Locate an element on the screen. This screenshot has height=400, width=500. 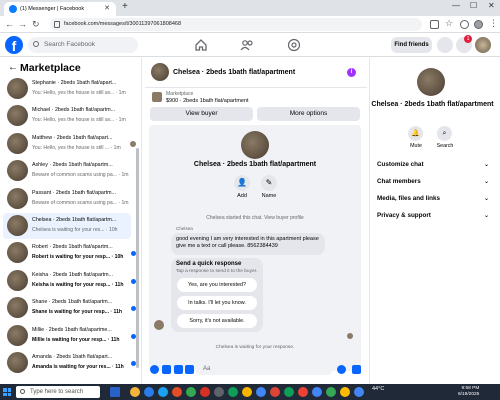
search-conversation-icon: ⌕ is located at coordinates (444, 133).